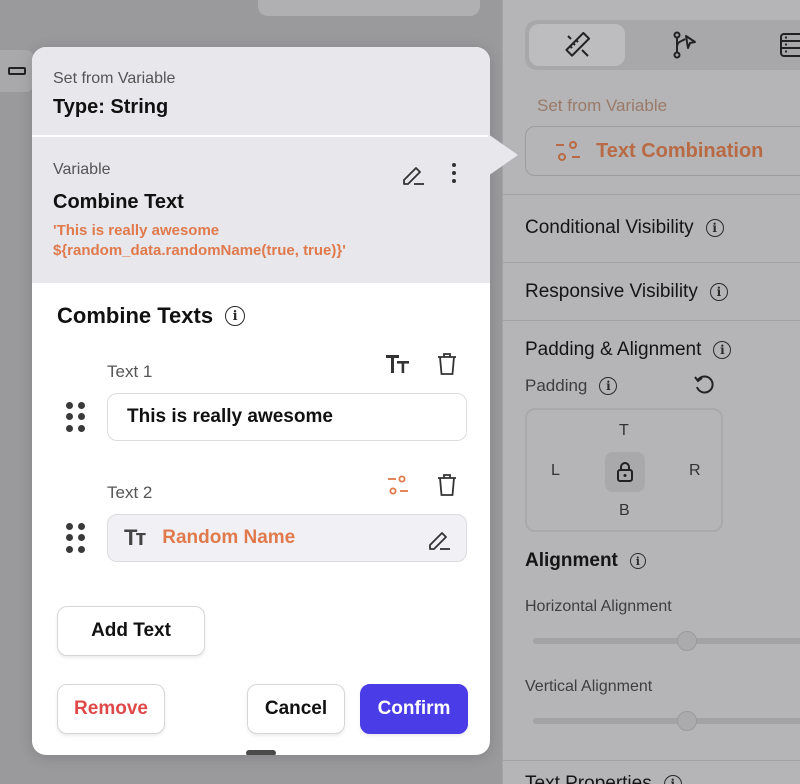 The width and height of the screenshot is (800, 784). What do you see at coordinates (695, 471) in the screenshot?
I see `padding-right: R` at bounding box center [695, 471].